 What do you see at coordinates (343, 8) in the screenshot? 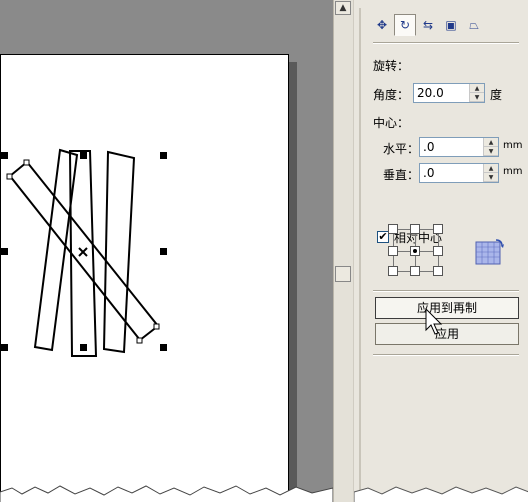
I see `scroll-up-button: ▲` at bounding box center [343, 8].